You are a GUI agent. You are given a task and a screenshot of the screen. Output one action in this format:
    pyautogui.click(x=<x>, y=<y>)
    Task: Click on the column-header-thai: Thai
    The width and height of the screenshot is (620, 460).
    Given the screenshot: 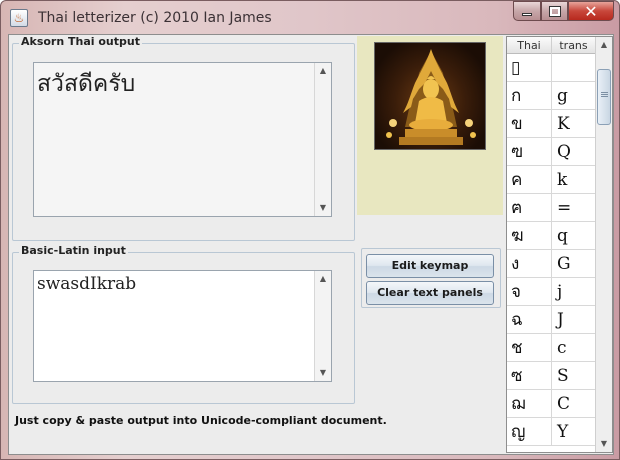 What is the action you would take?
    pyautogui.click(x=529, y=45)
    